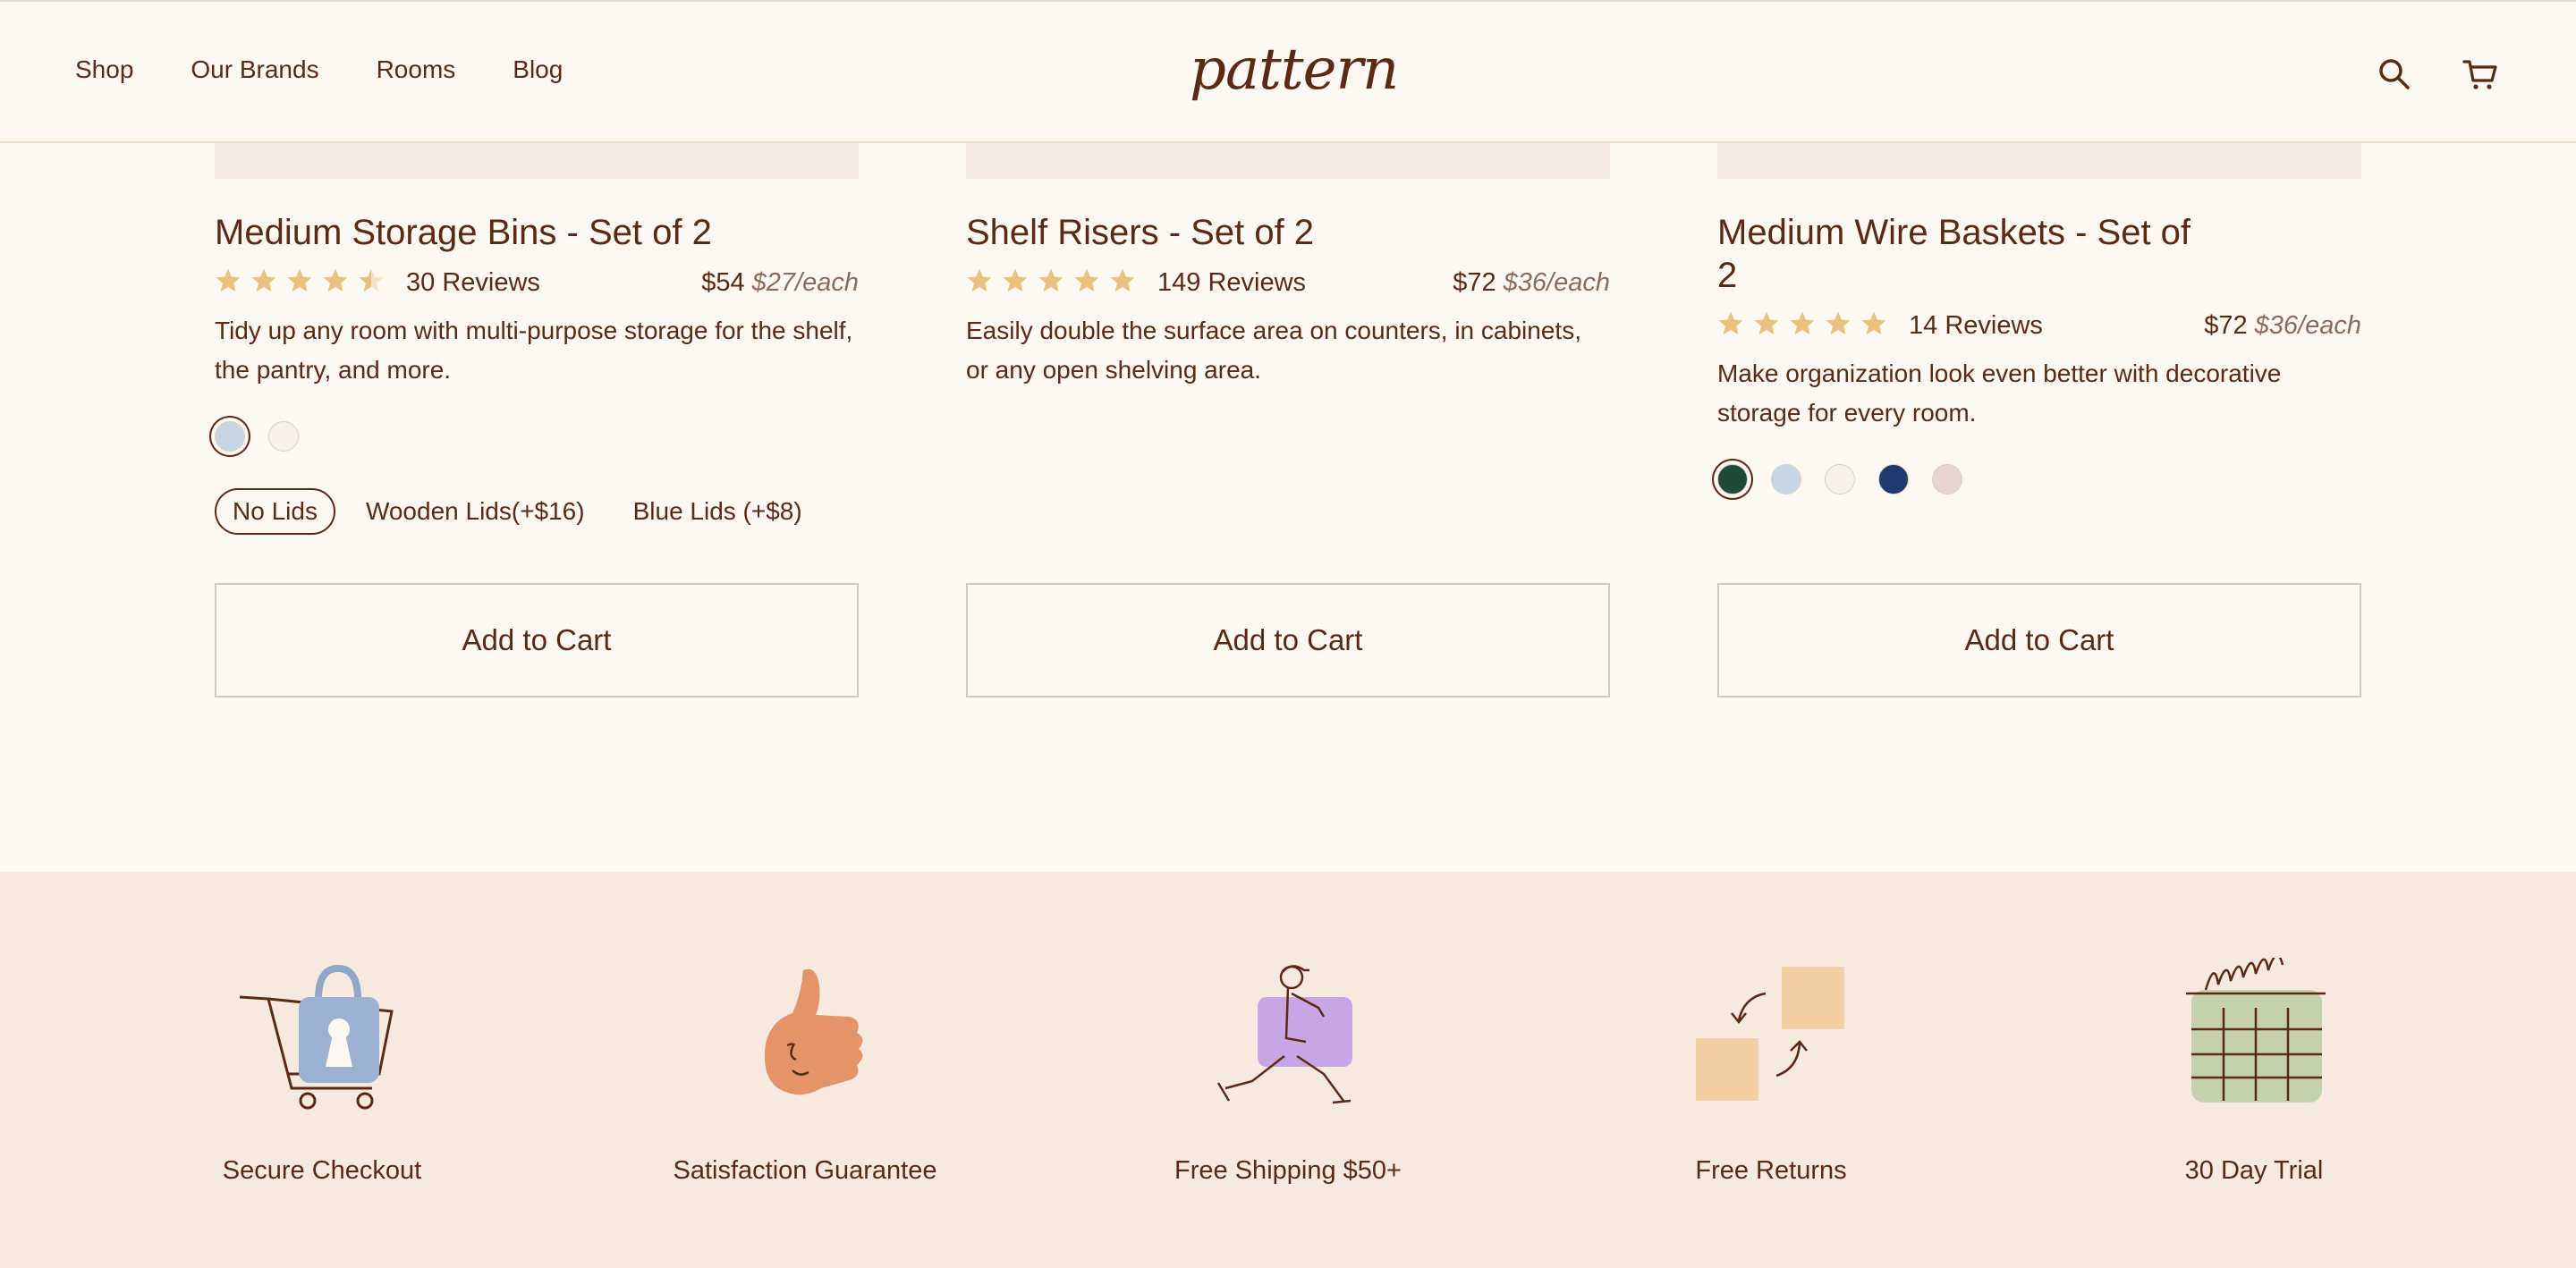 This screenshot has height=1268, width=2576. What do you see at coordinates (717, 512) in the screenshot?
I see `lid-option-blue: Blue Lids (+$8)` at bounding box center [717, 512].